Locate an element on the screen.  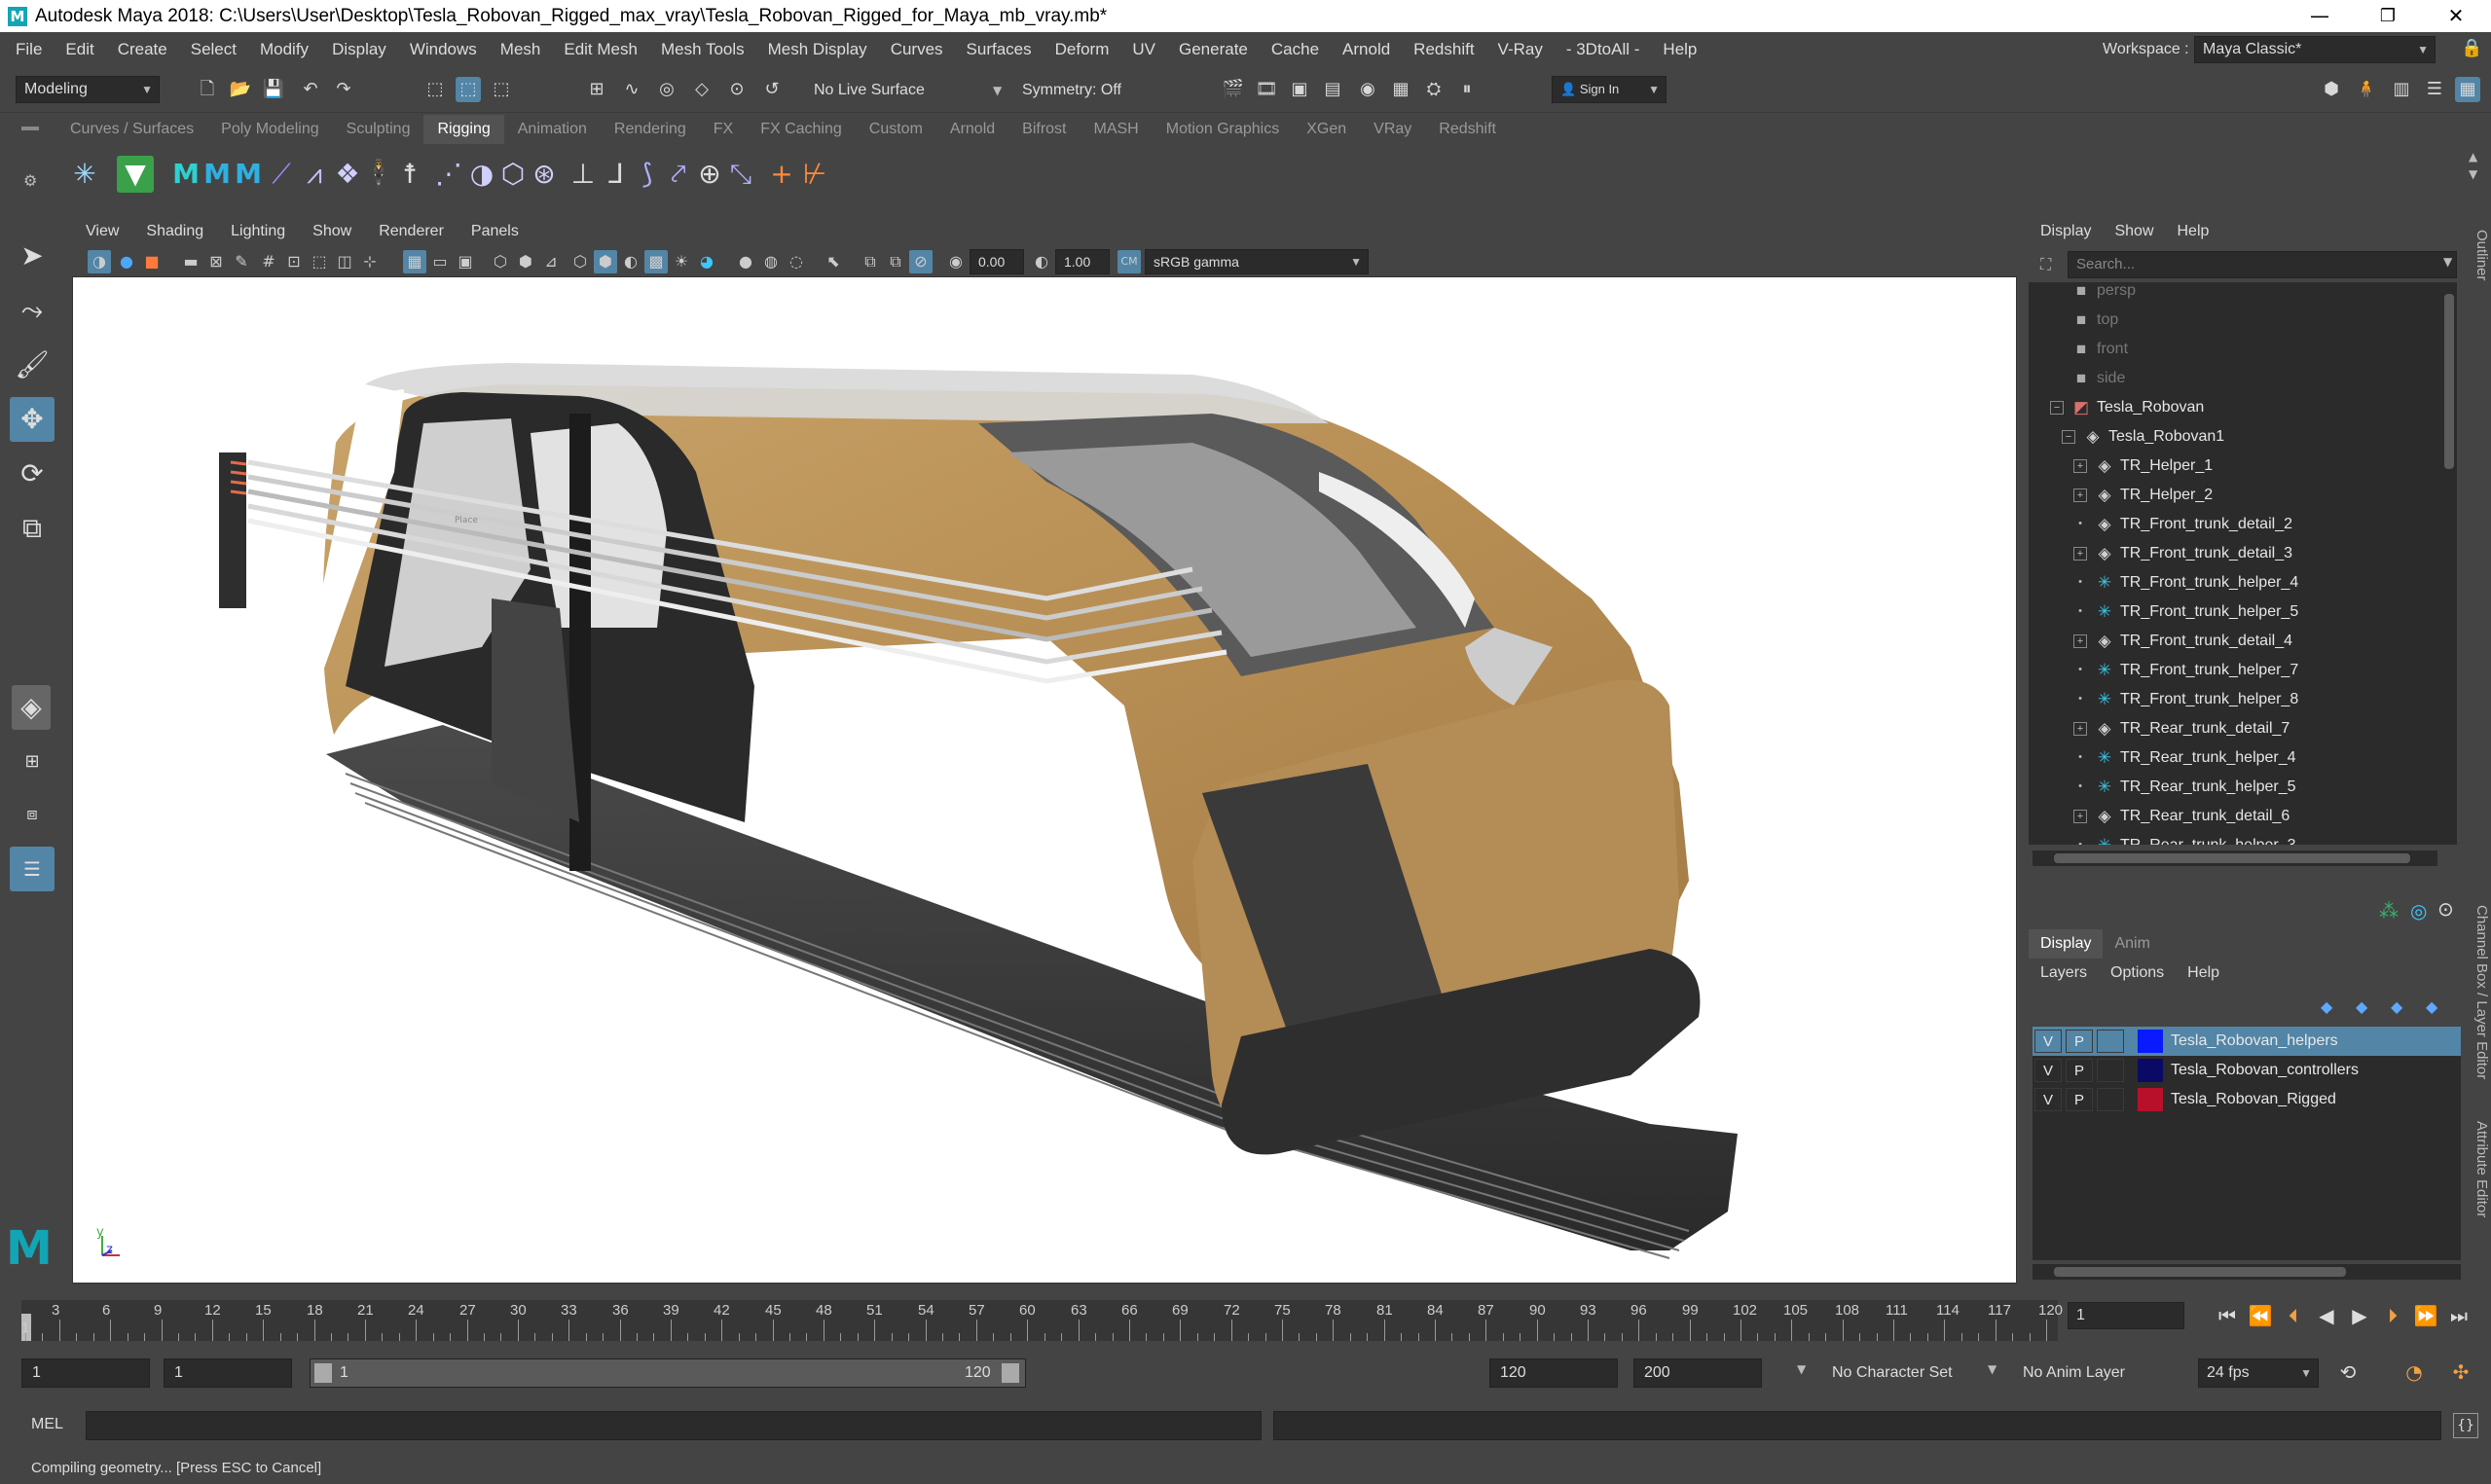
ambient-occlusion-icon: ◕ is located at coordinates (706, 261).